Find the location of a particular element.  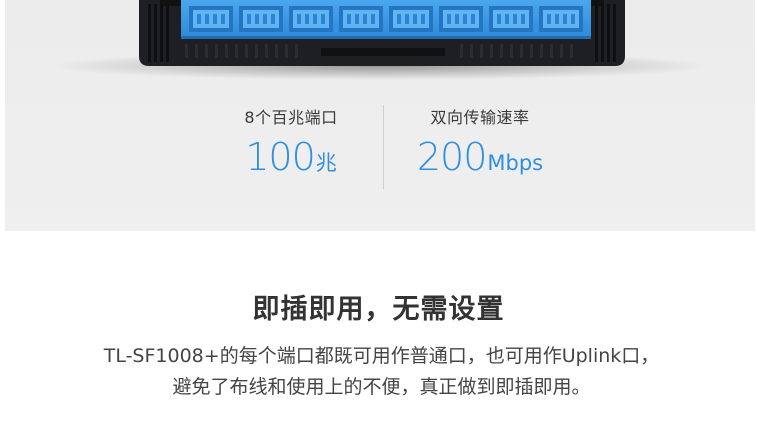

spec-ports-label: 8个百兆端口 is located at coordinates (291, 117).